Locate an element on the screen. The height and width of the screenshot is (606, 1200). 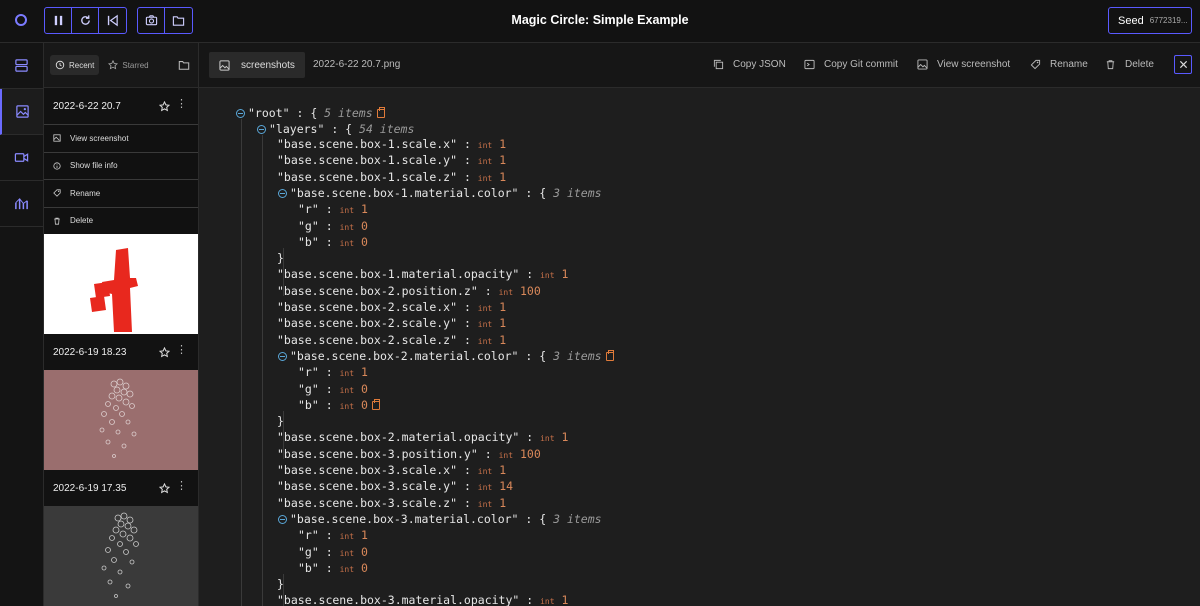
copy-json-button: Copy JSON is located at coordinates (749, 64).